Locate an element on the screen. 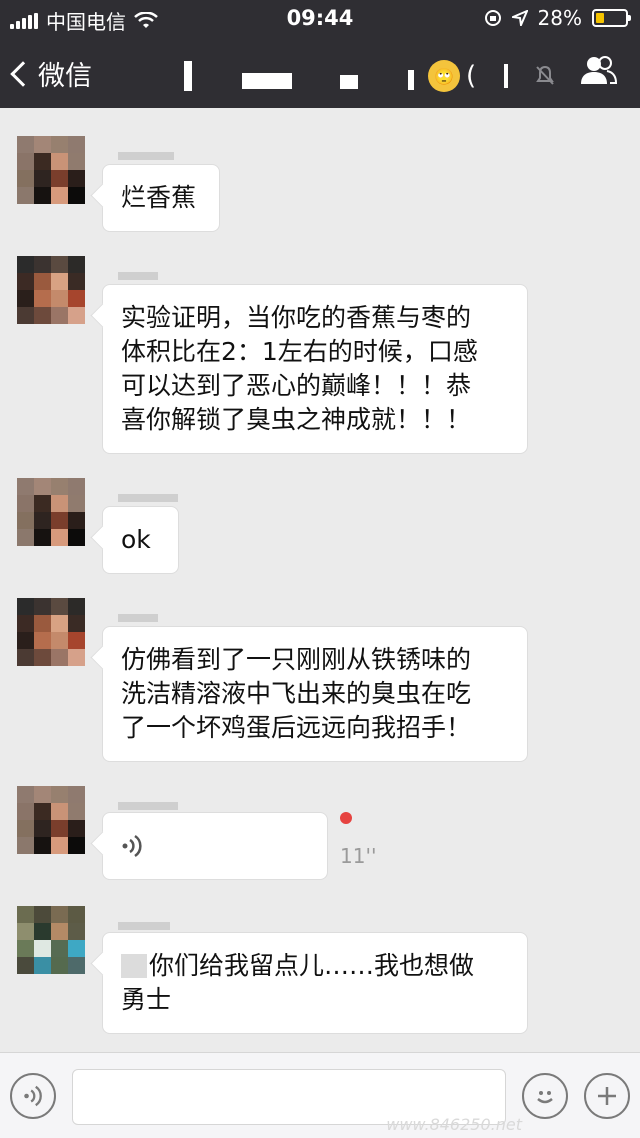  rolling-eyes-emoji: 🙄 is located at coordinates (444, 76).